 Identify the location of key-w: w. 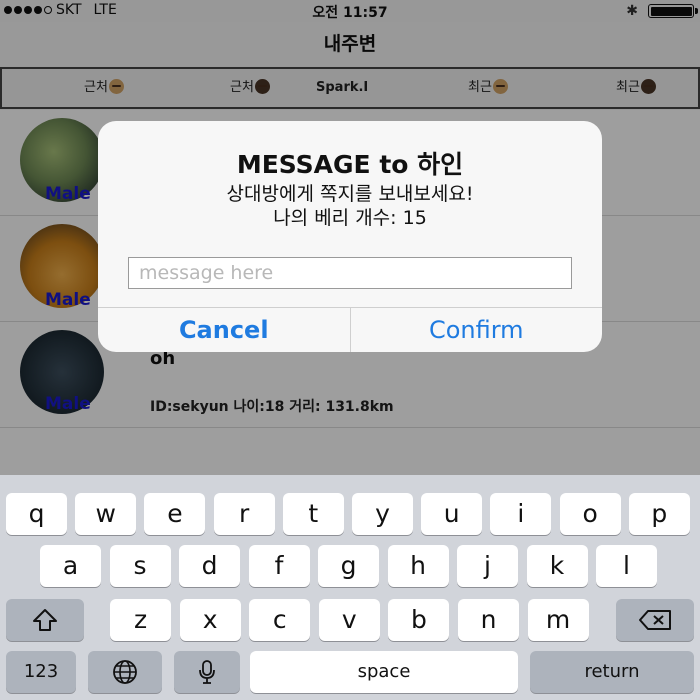
(106, 514).